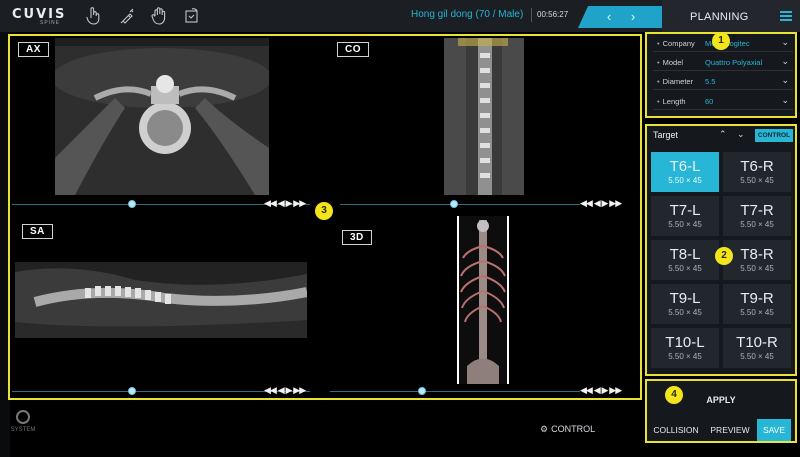 The width and height of the screenshot is (800, 457). What do you see at coordinates (467, 14) in the screenshot?
I see `patient-info: Hong gil dong (70 / Male)` at bounding box center [467, 14].